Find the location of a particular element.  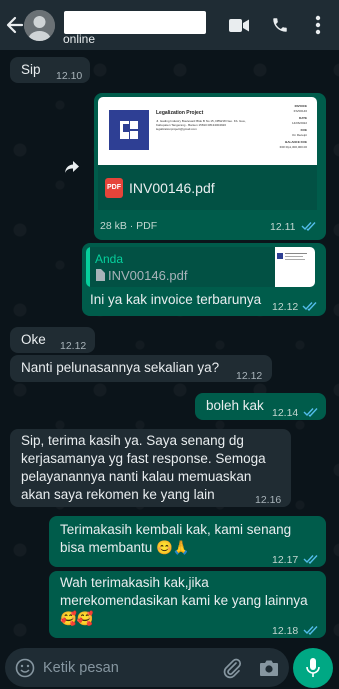

chat-header: online is located at coordinates (169, 25).